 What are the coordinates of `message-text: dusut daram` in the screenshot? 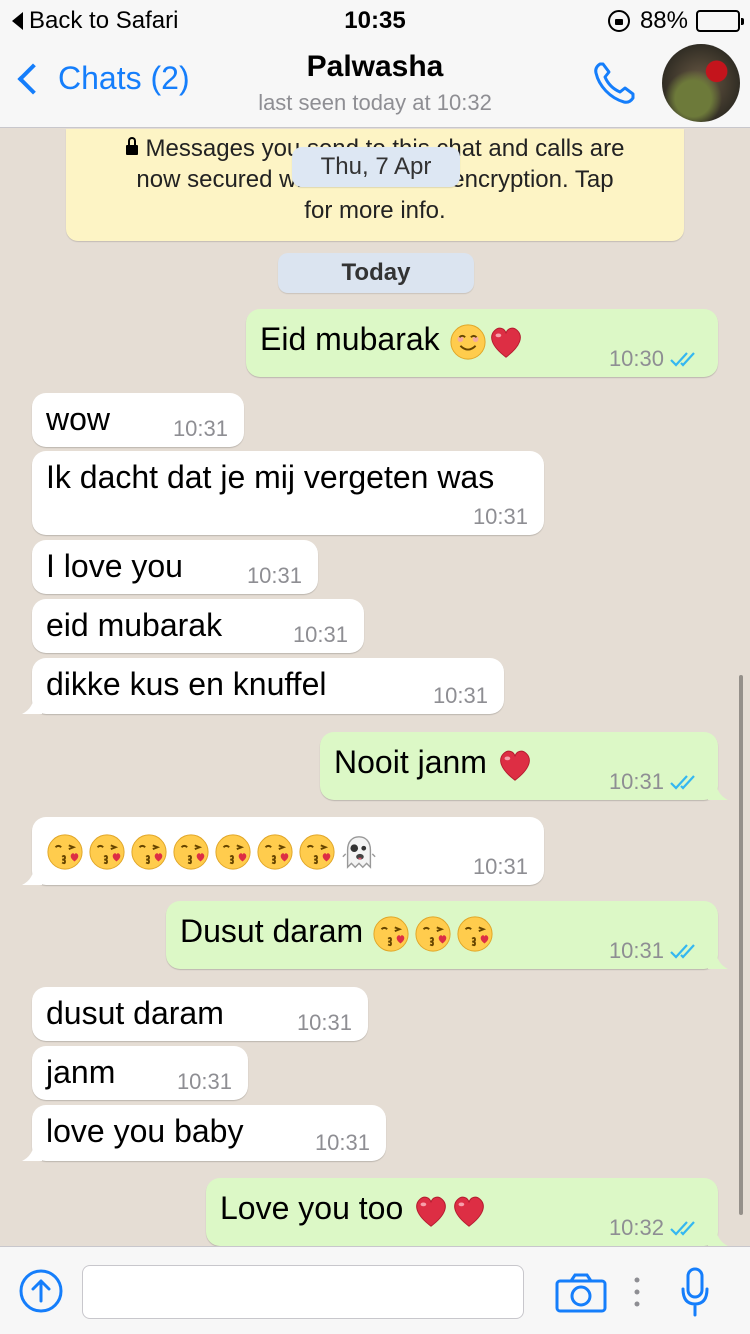 It's located at (135, 1013).